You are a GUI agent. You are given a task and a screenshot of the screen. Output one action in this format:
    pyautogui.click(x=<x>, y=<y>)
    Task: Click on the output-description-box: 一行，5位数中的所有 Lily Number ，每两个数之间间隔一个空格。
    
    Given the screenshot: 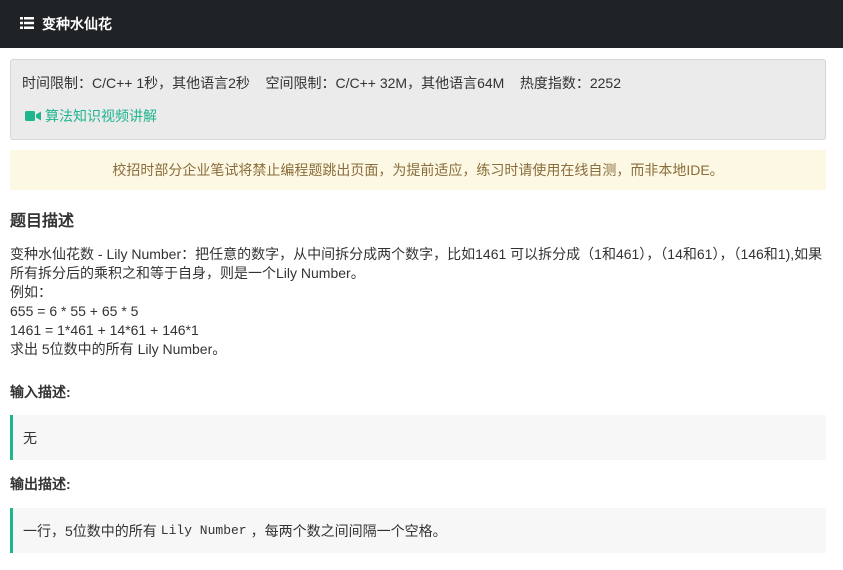 What is the action you would take?
    pyautogui.click(x=418, y=530)
    